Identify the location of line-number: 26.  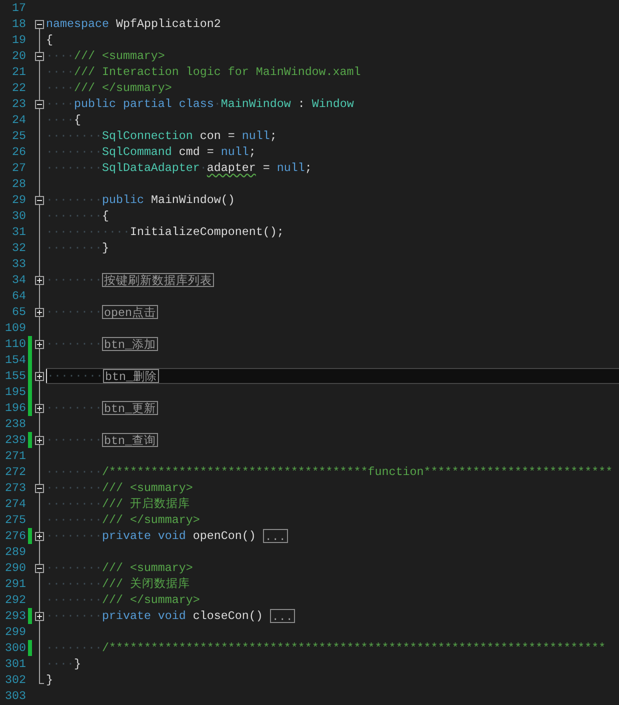
(18, 152).